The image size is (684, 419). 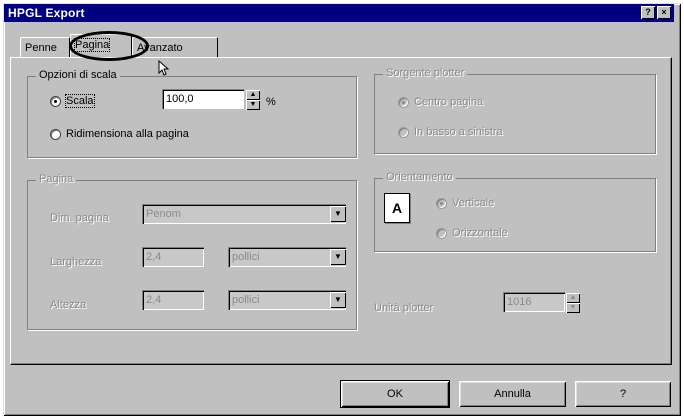 What do you see at coordinates (395, 394) in the screenshot?
I see `ok-button: OK` at bounding box center [395, 394].